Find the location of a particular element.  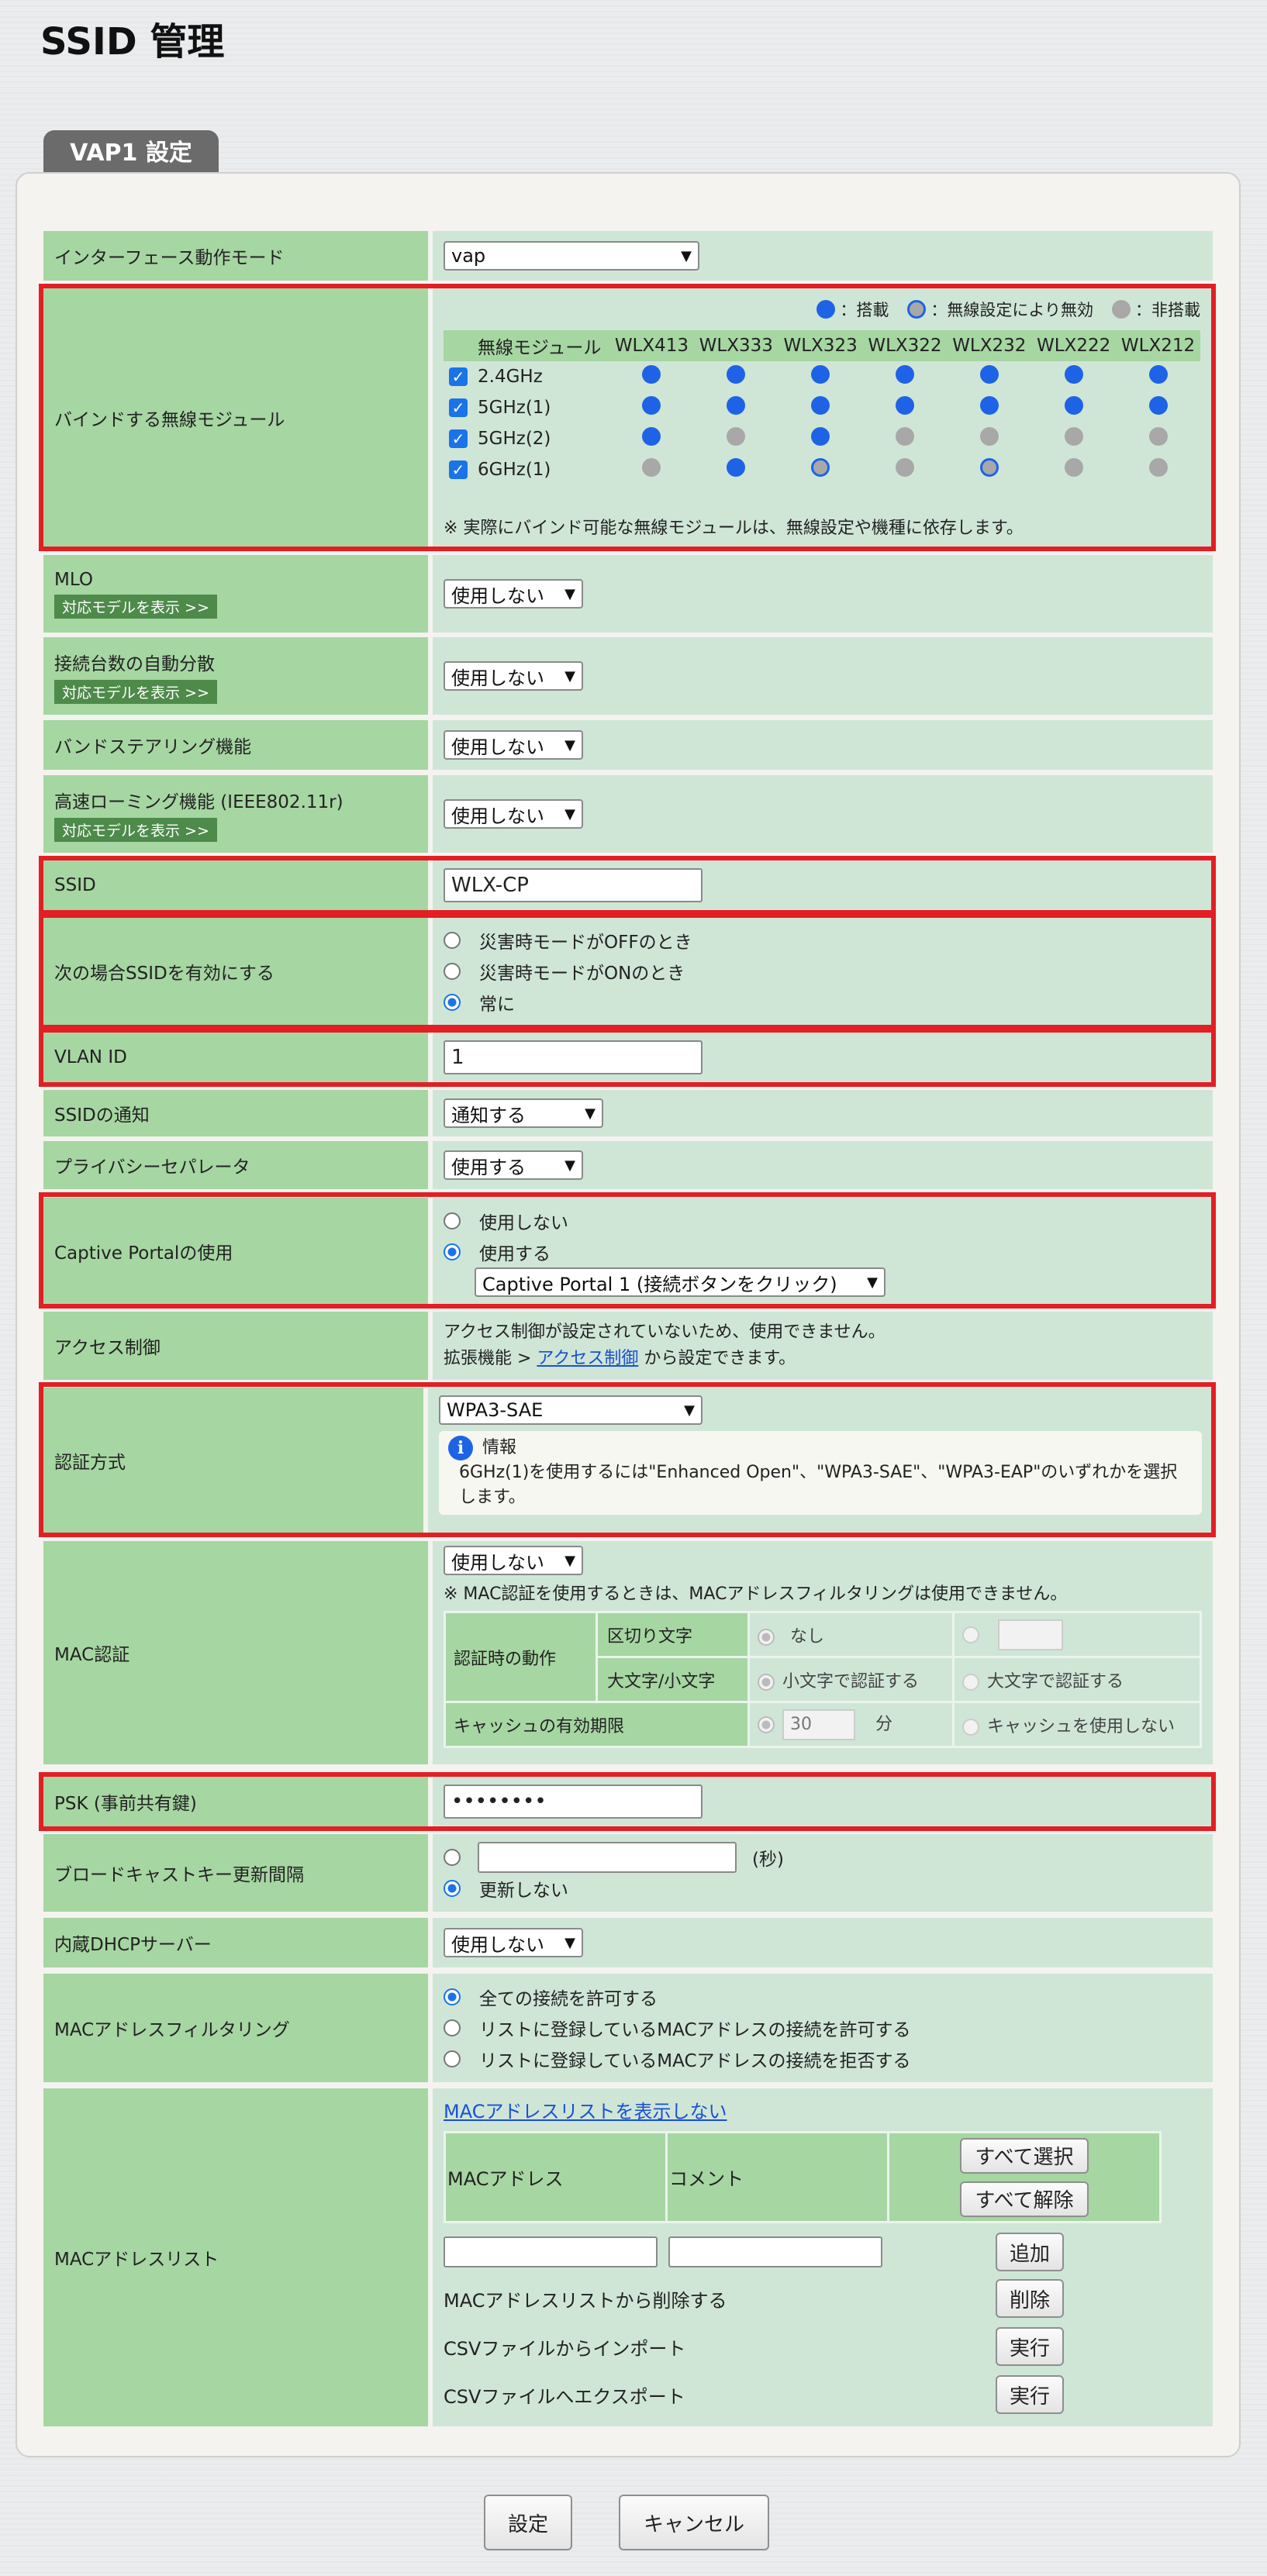

module-legend: ：搭載 ：無線設定により無効 ：非搭載 is located at coordinates (823, 309).